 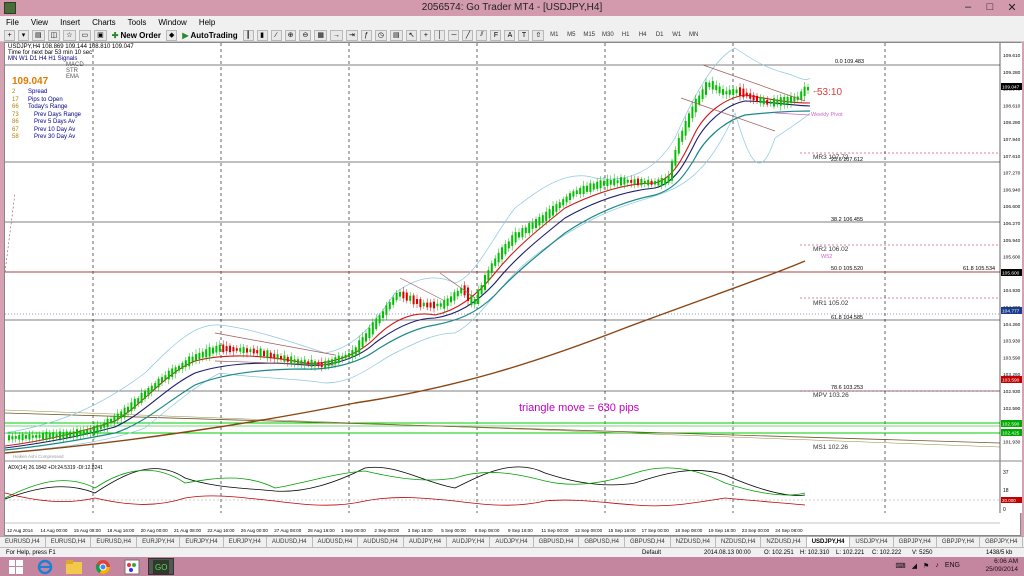 What do you see at coordinates (12, 22) in the screenshot?
I see `menu-file: File` at bounding box center [12, 22].